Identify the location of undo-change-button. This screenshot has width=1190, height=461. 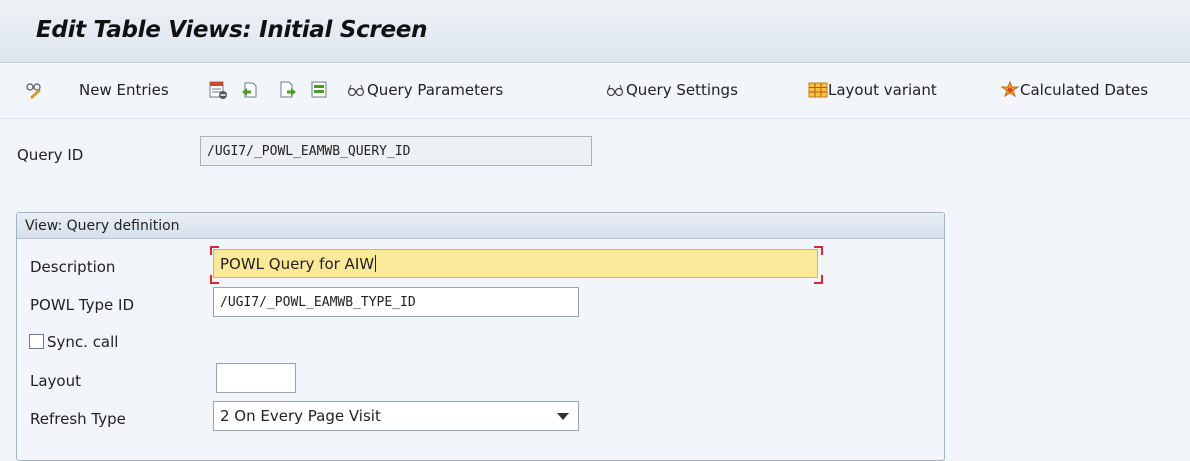
(250, 90).